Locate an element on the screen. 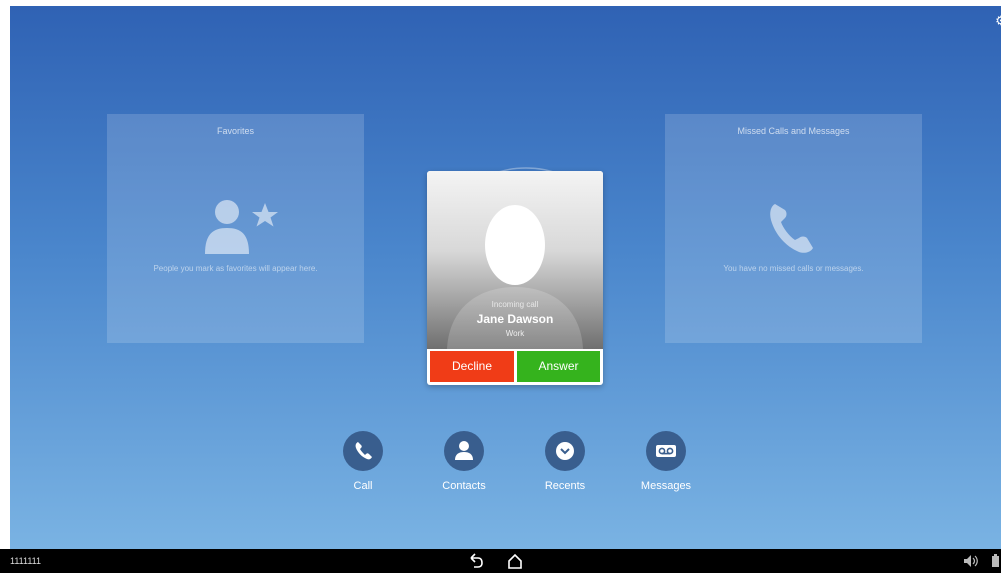 The image size is (1001, 573). caller-photo: Incoming call Jane Dawson Work is located at coordinates (515, 260).